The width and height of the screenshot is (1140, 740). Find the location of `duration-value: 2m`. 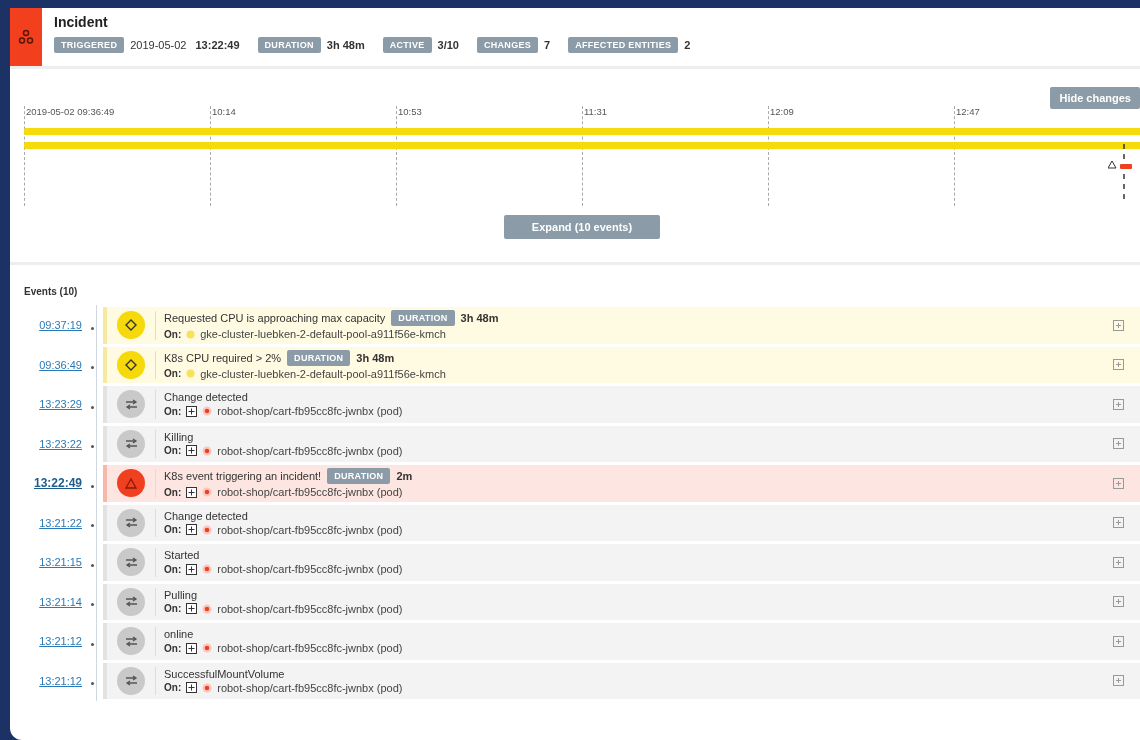

duration-value: 2m is located at coordinates (404, 476).